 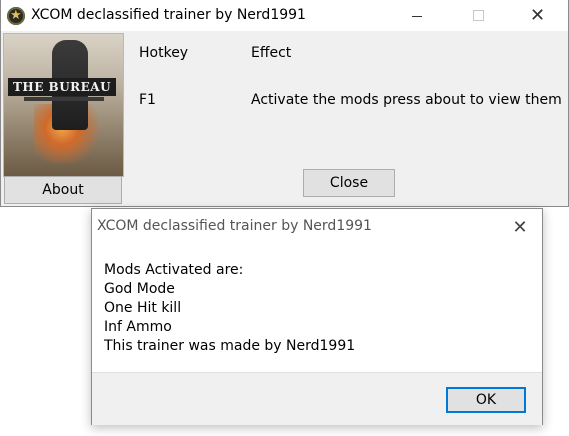 I want to click on message-line: This trainer was made by Nerd1991, so click(x=230, y=346).